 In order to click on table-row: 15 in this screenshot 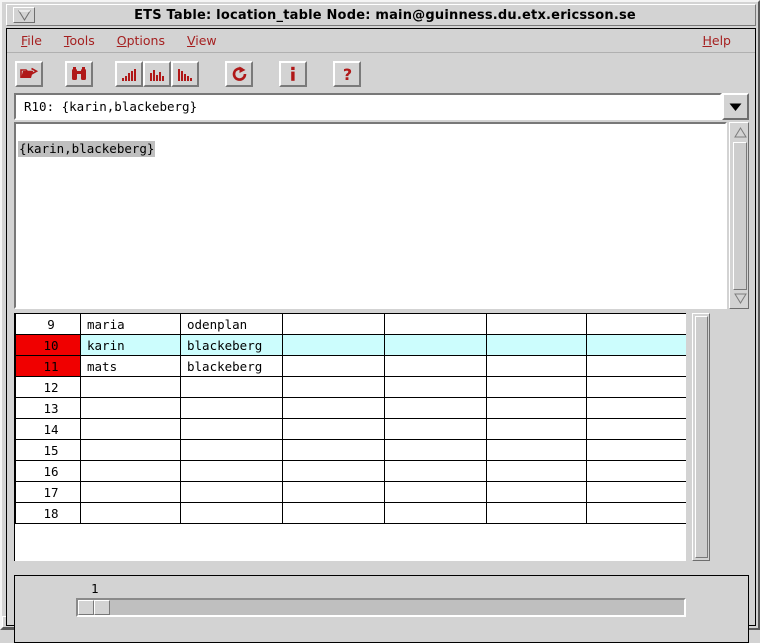, I will do `click(350, 450)`.